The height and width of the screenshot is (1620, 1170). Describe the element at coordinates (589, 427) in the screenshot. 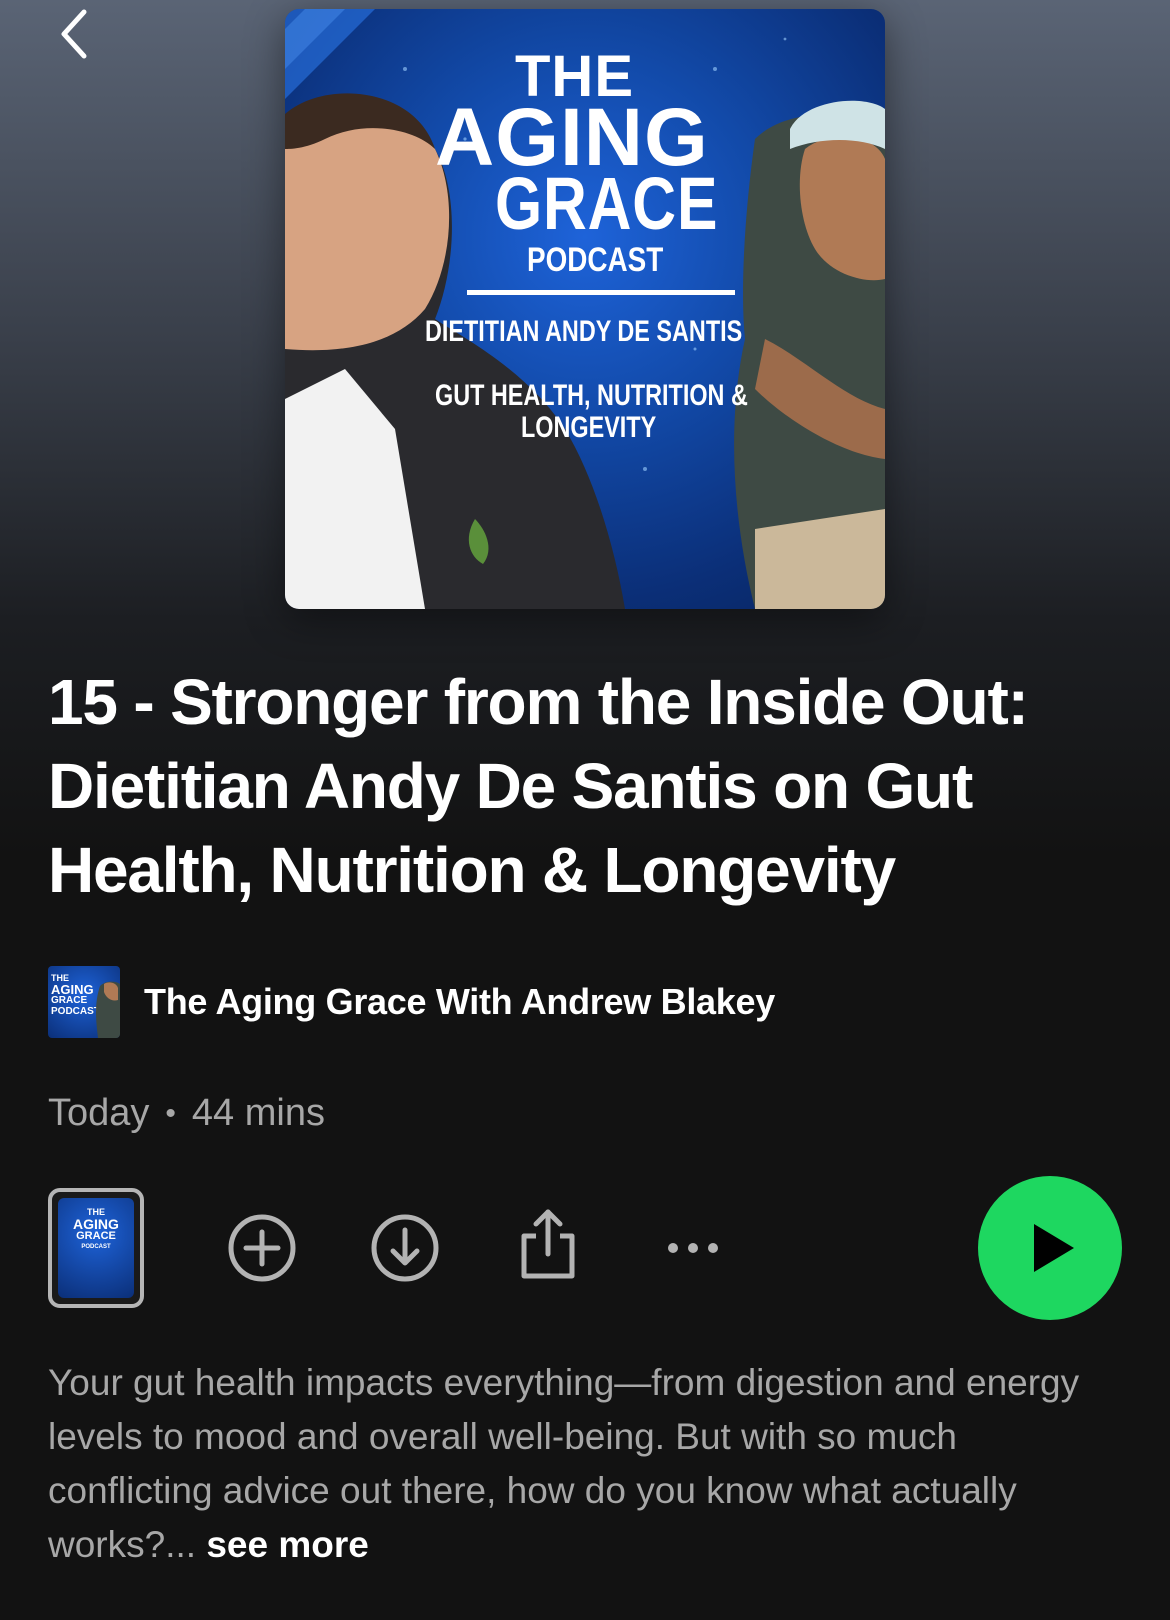

I see `cover-topic-line-2: LONGEVITY` at that location.